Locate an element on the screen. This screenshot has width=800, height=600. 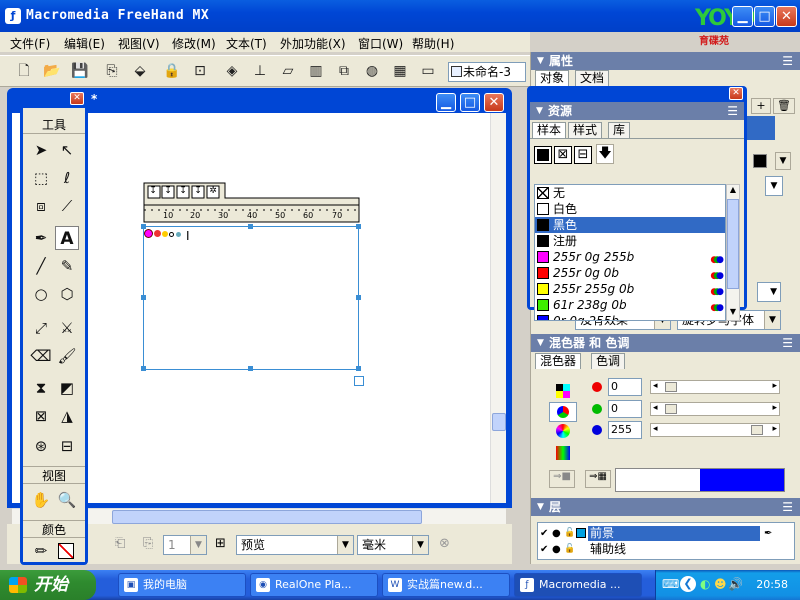
blue-value-field: 255 is located at coordinates (625, 430).